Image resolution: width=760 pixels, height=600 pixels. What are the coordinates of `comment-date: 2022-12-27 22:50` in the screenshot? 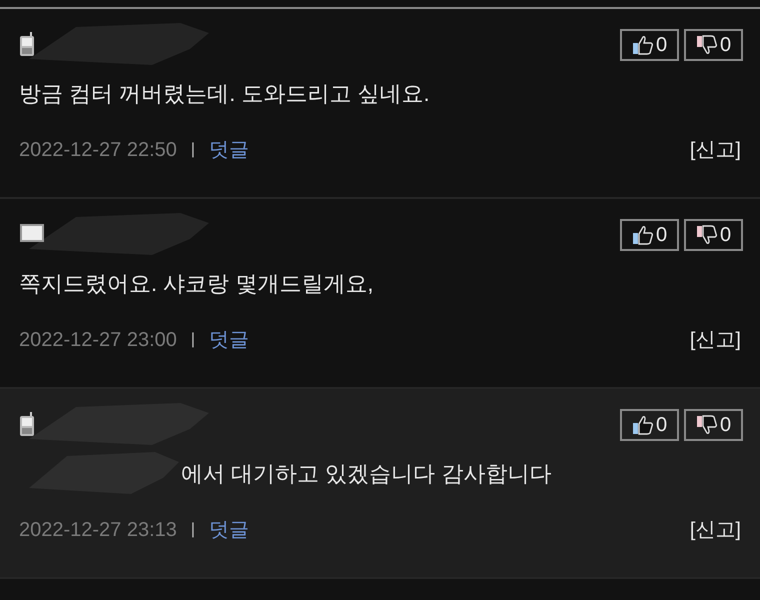 It's located at (98, 150).